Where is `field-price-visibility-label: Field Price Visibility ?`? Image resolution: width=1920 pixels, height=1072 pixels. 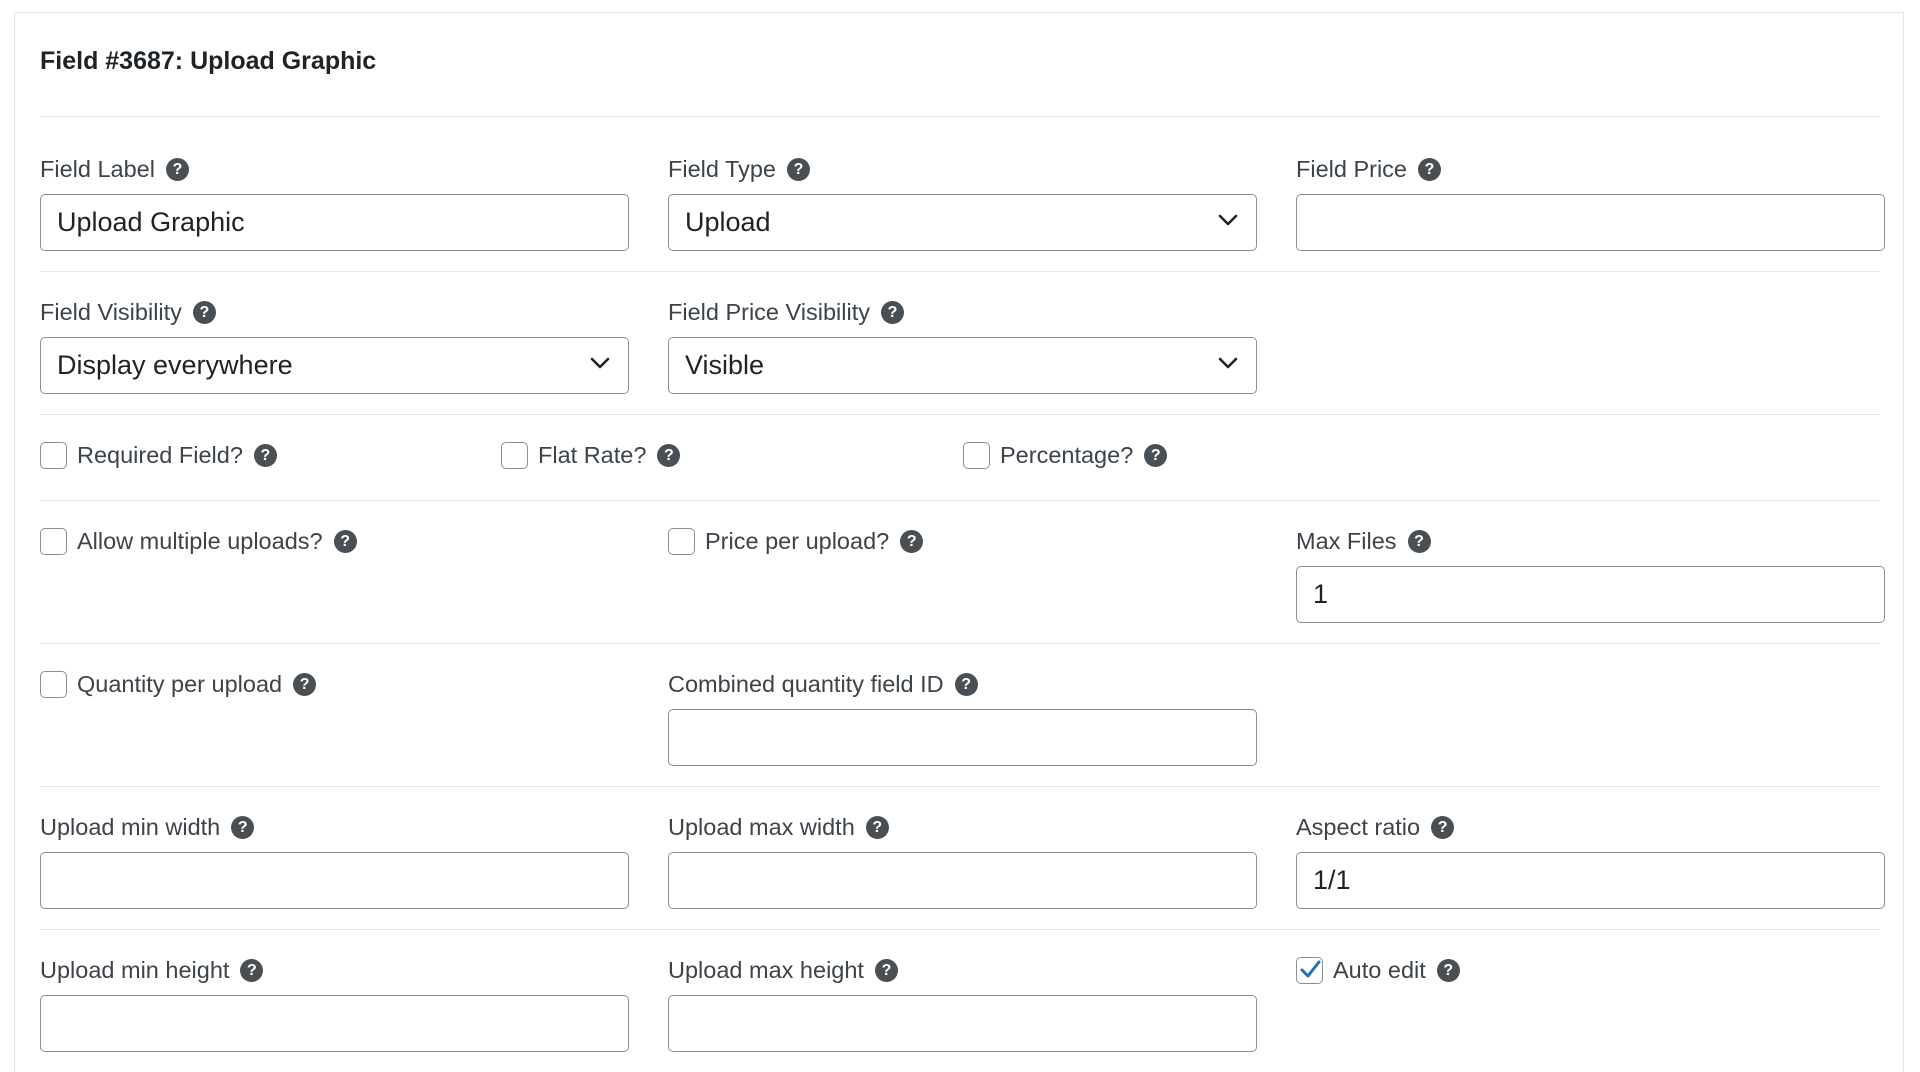 field-price-visibility-label: Field Price Visibility ? is located at coordinates (786, 312).